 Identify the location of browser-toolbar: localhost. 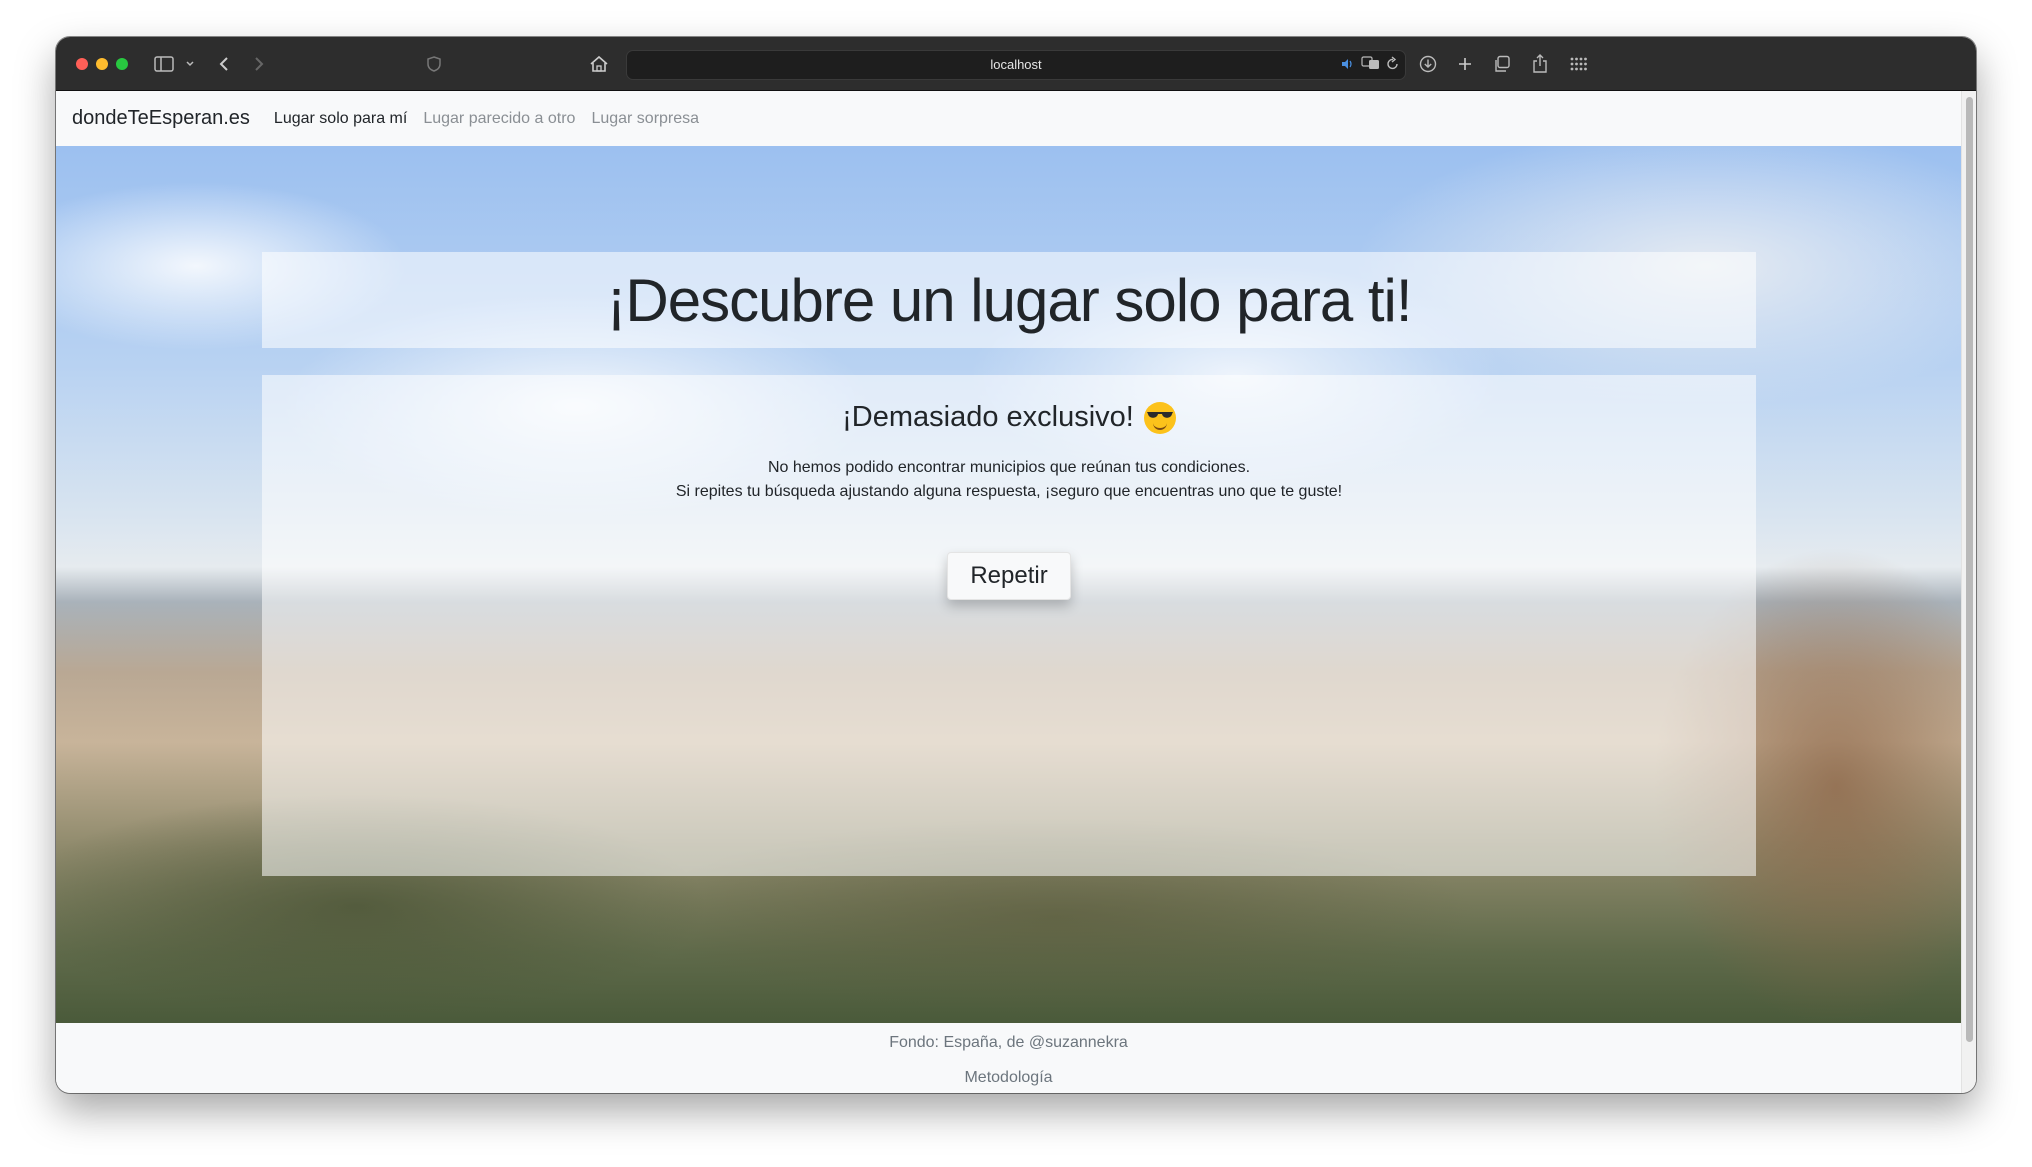
(1016, 64).